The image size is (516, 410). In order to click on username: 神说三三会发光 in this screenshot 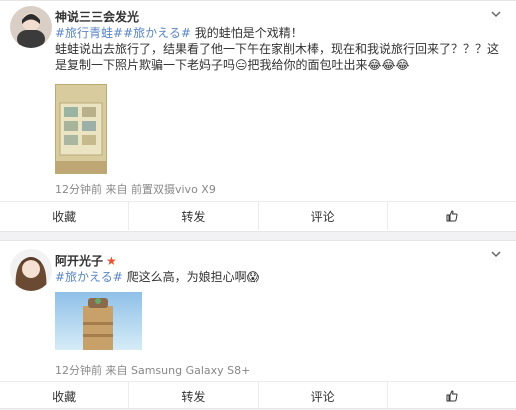, I will do `click(97, 16)`.